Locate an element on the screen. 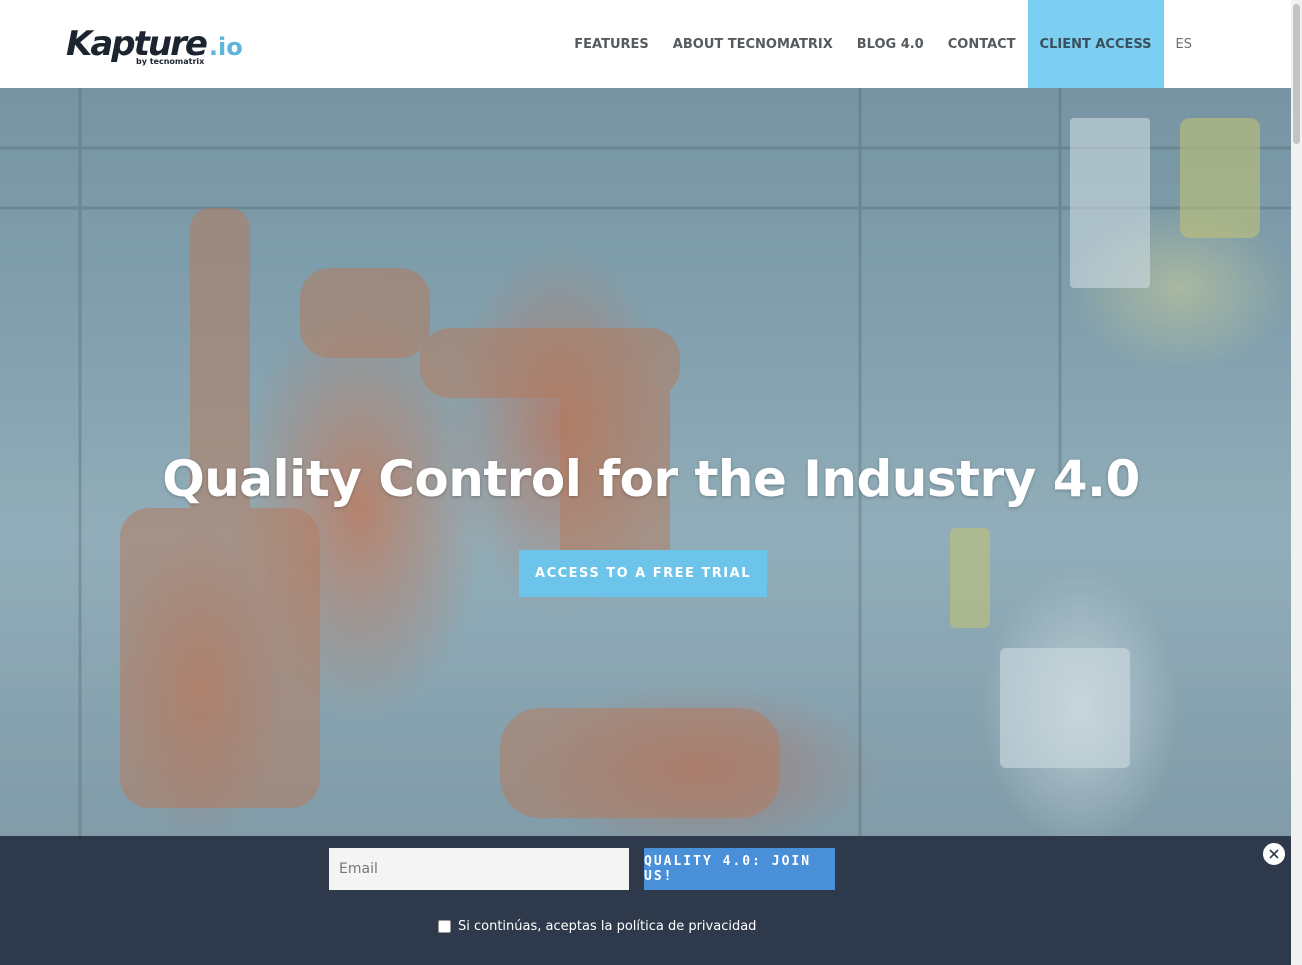 The image size is (1302, 965). logo-tagline: by tecnomatrix is located at coordinates (170, 61).